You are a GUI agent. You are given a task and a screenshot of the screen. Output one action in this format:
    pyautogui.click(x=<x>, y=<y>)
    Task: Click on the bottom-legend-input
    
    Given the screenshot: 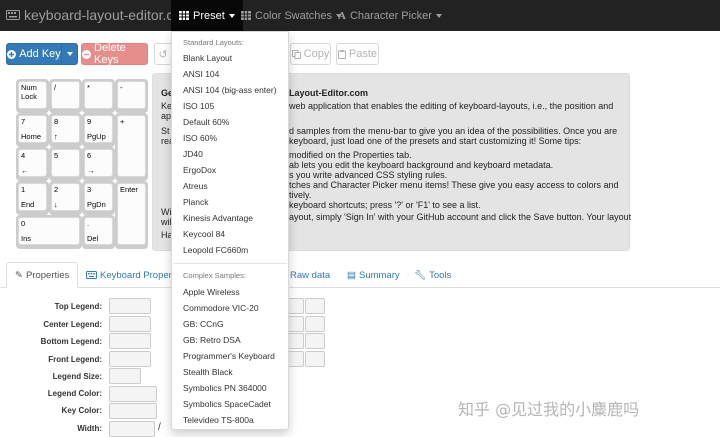 What is the action you would take?
    pyautogui.click(x=130, y=341)
    